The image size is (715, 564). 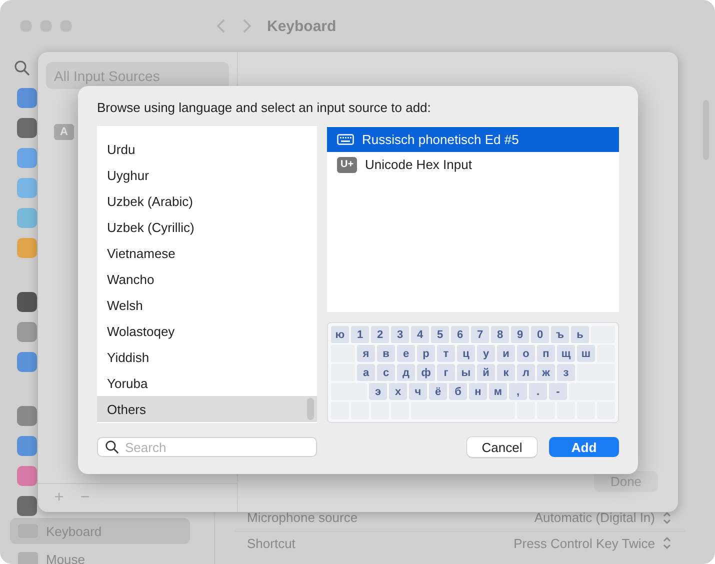 What do you see at coordinates (446, 372) in the screenshot?
I see `keyboard-key: г` at bounding box center [446, 372].